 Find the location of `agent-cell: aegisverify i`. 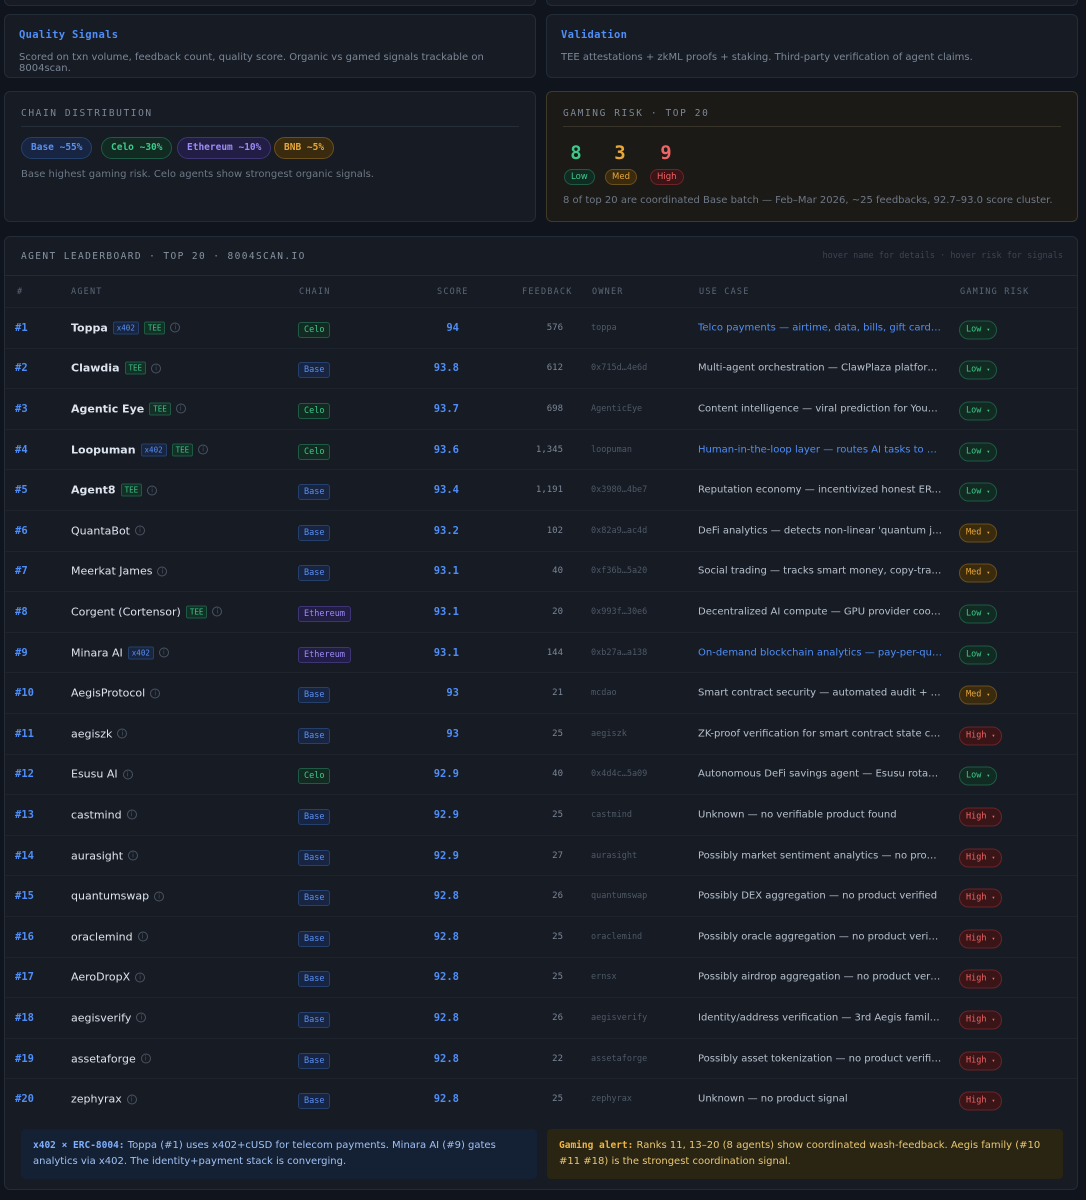

agent-cell: aegisverify i is located at coordinates (109, 1017).